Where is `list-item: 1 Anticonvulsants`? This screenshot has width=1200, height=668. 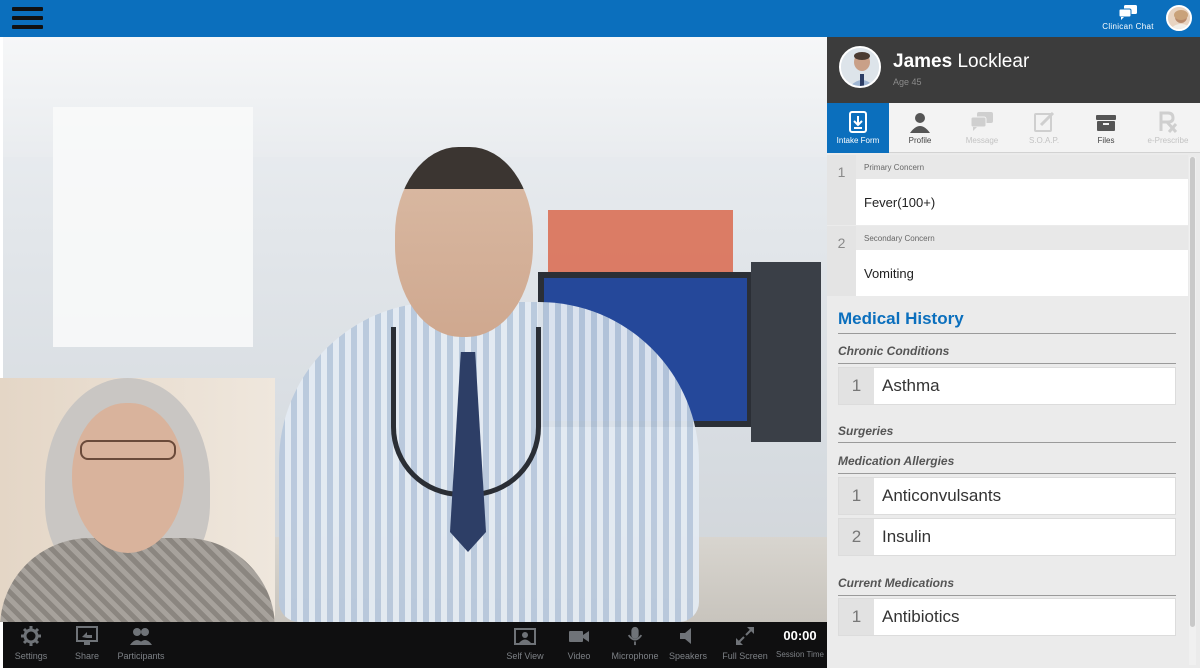
list-item: 1 Anticonvulsants is located at coordinates (1007, 496).